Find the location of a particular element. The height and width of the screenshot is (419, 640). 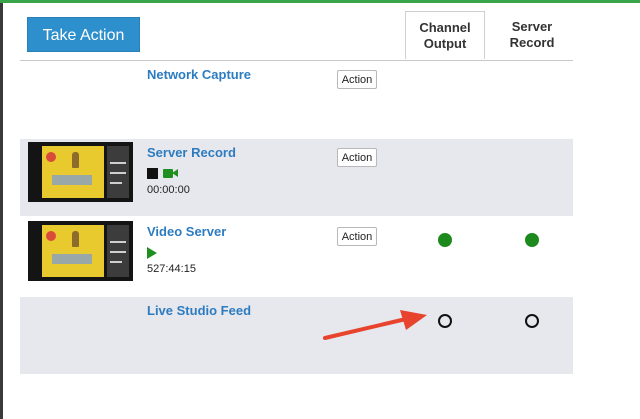

annotation-arrow-icon is located at coordinates (375, 325).